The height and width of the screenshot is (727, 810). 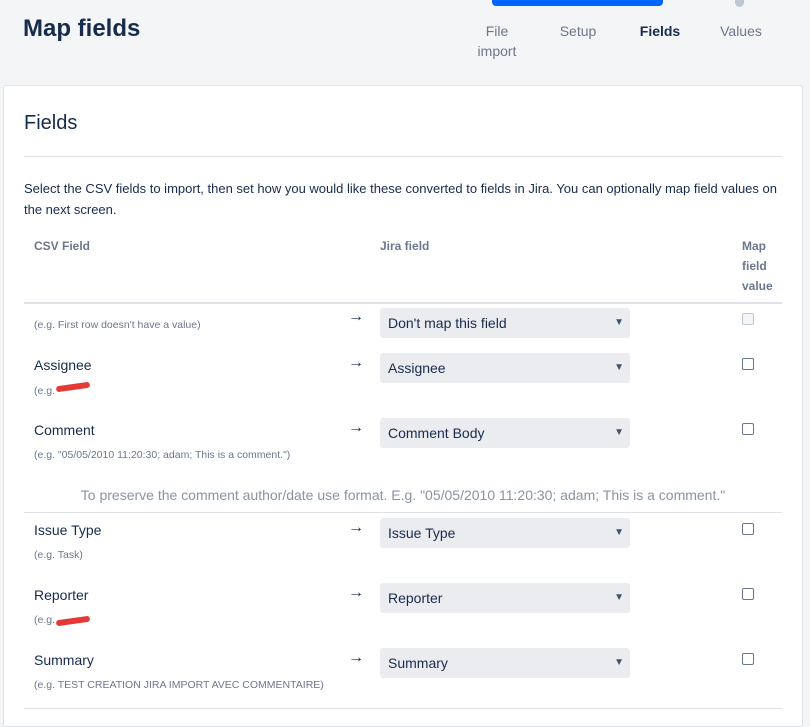 I want to click on csv-field-example: (e.g. Task), so click(x=58, y=555).